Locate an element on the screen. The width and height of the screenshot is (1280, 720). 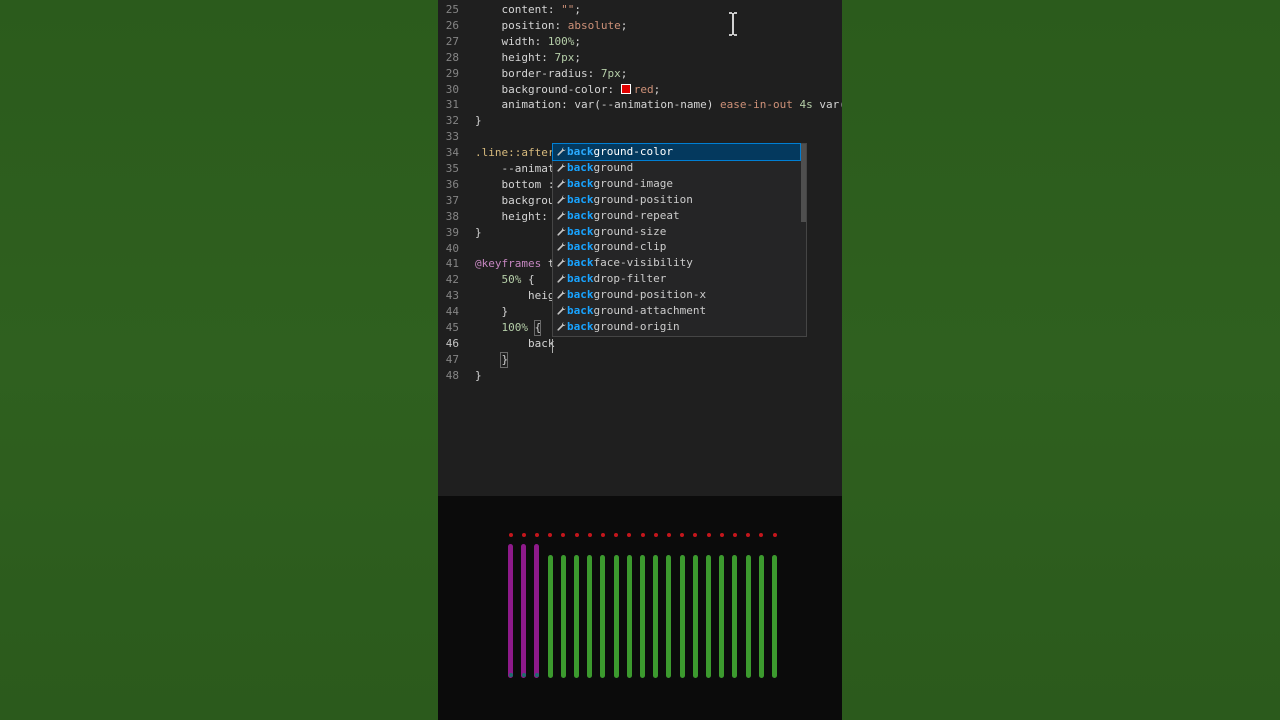
code-token: border-radius: is located at coordinates (538, 73).